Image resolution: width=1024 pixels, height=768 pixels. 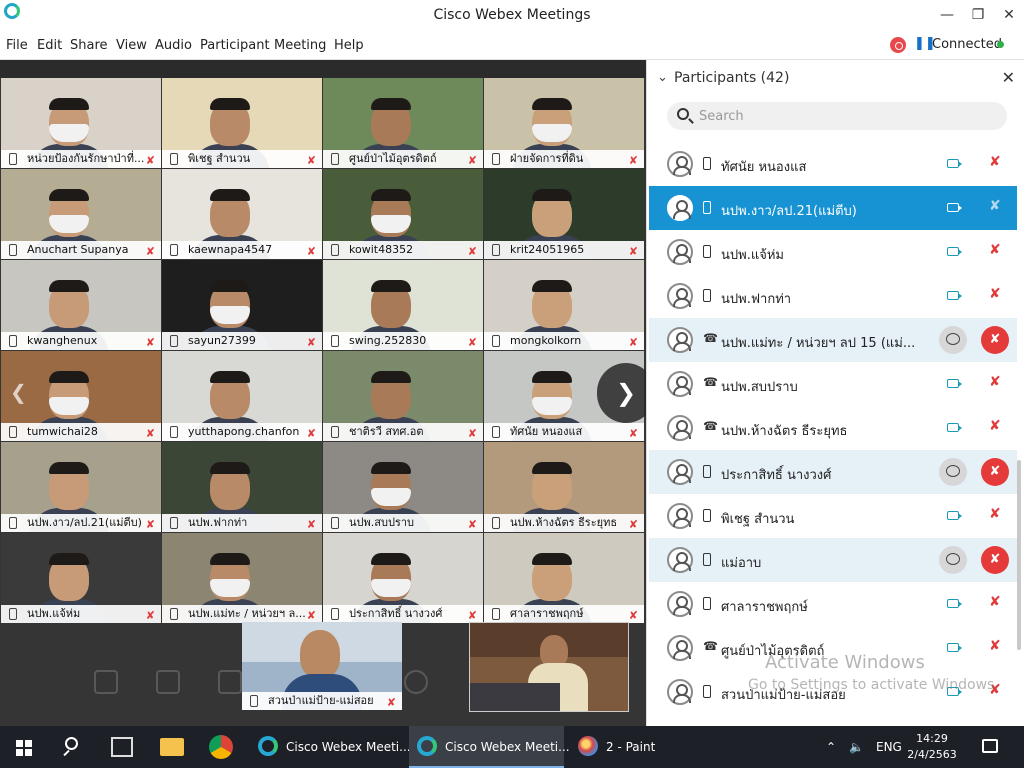 What do you see at coordinates (24, 748) in the screenshot?
I see `windows-start-icon` at bounding box center [24, 748].